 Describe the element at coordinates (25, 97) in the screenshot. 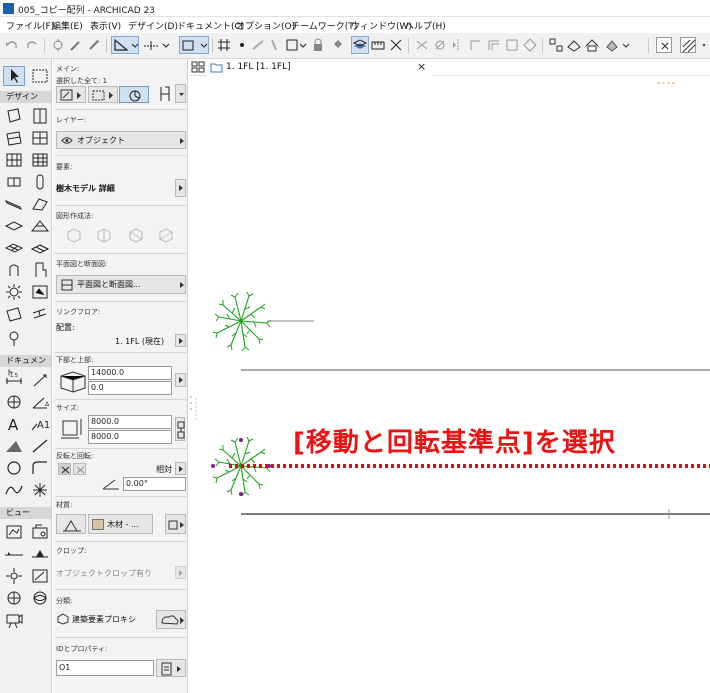

I see `toolbox-section-design: デザイン` at that location.